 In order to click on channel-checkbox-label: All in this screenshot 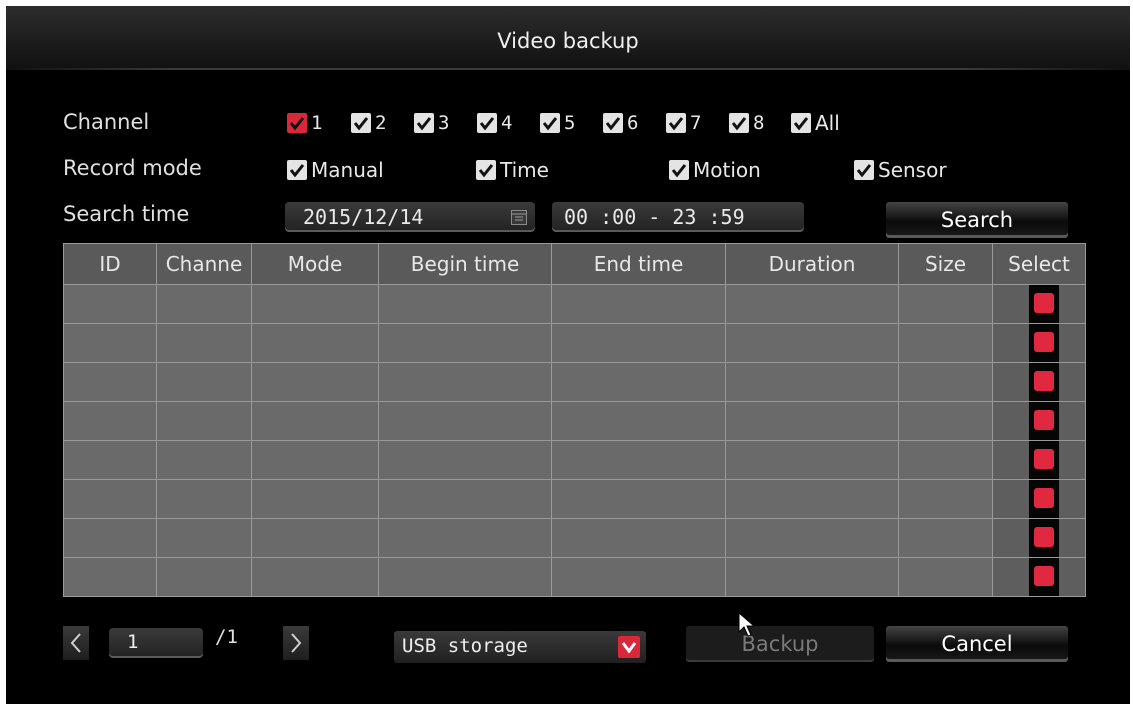, I will do `click(827, 123)`.